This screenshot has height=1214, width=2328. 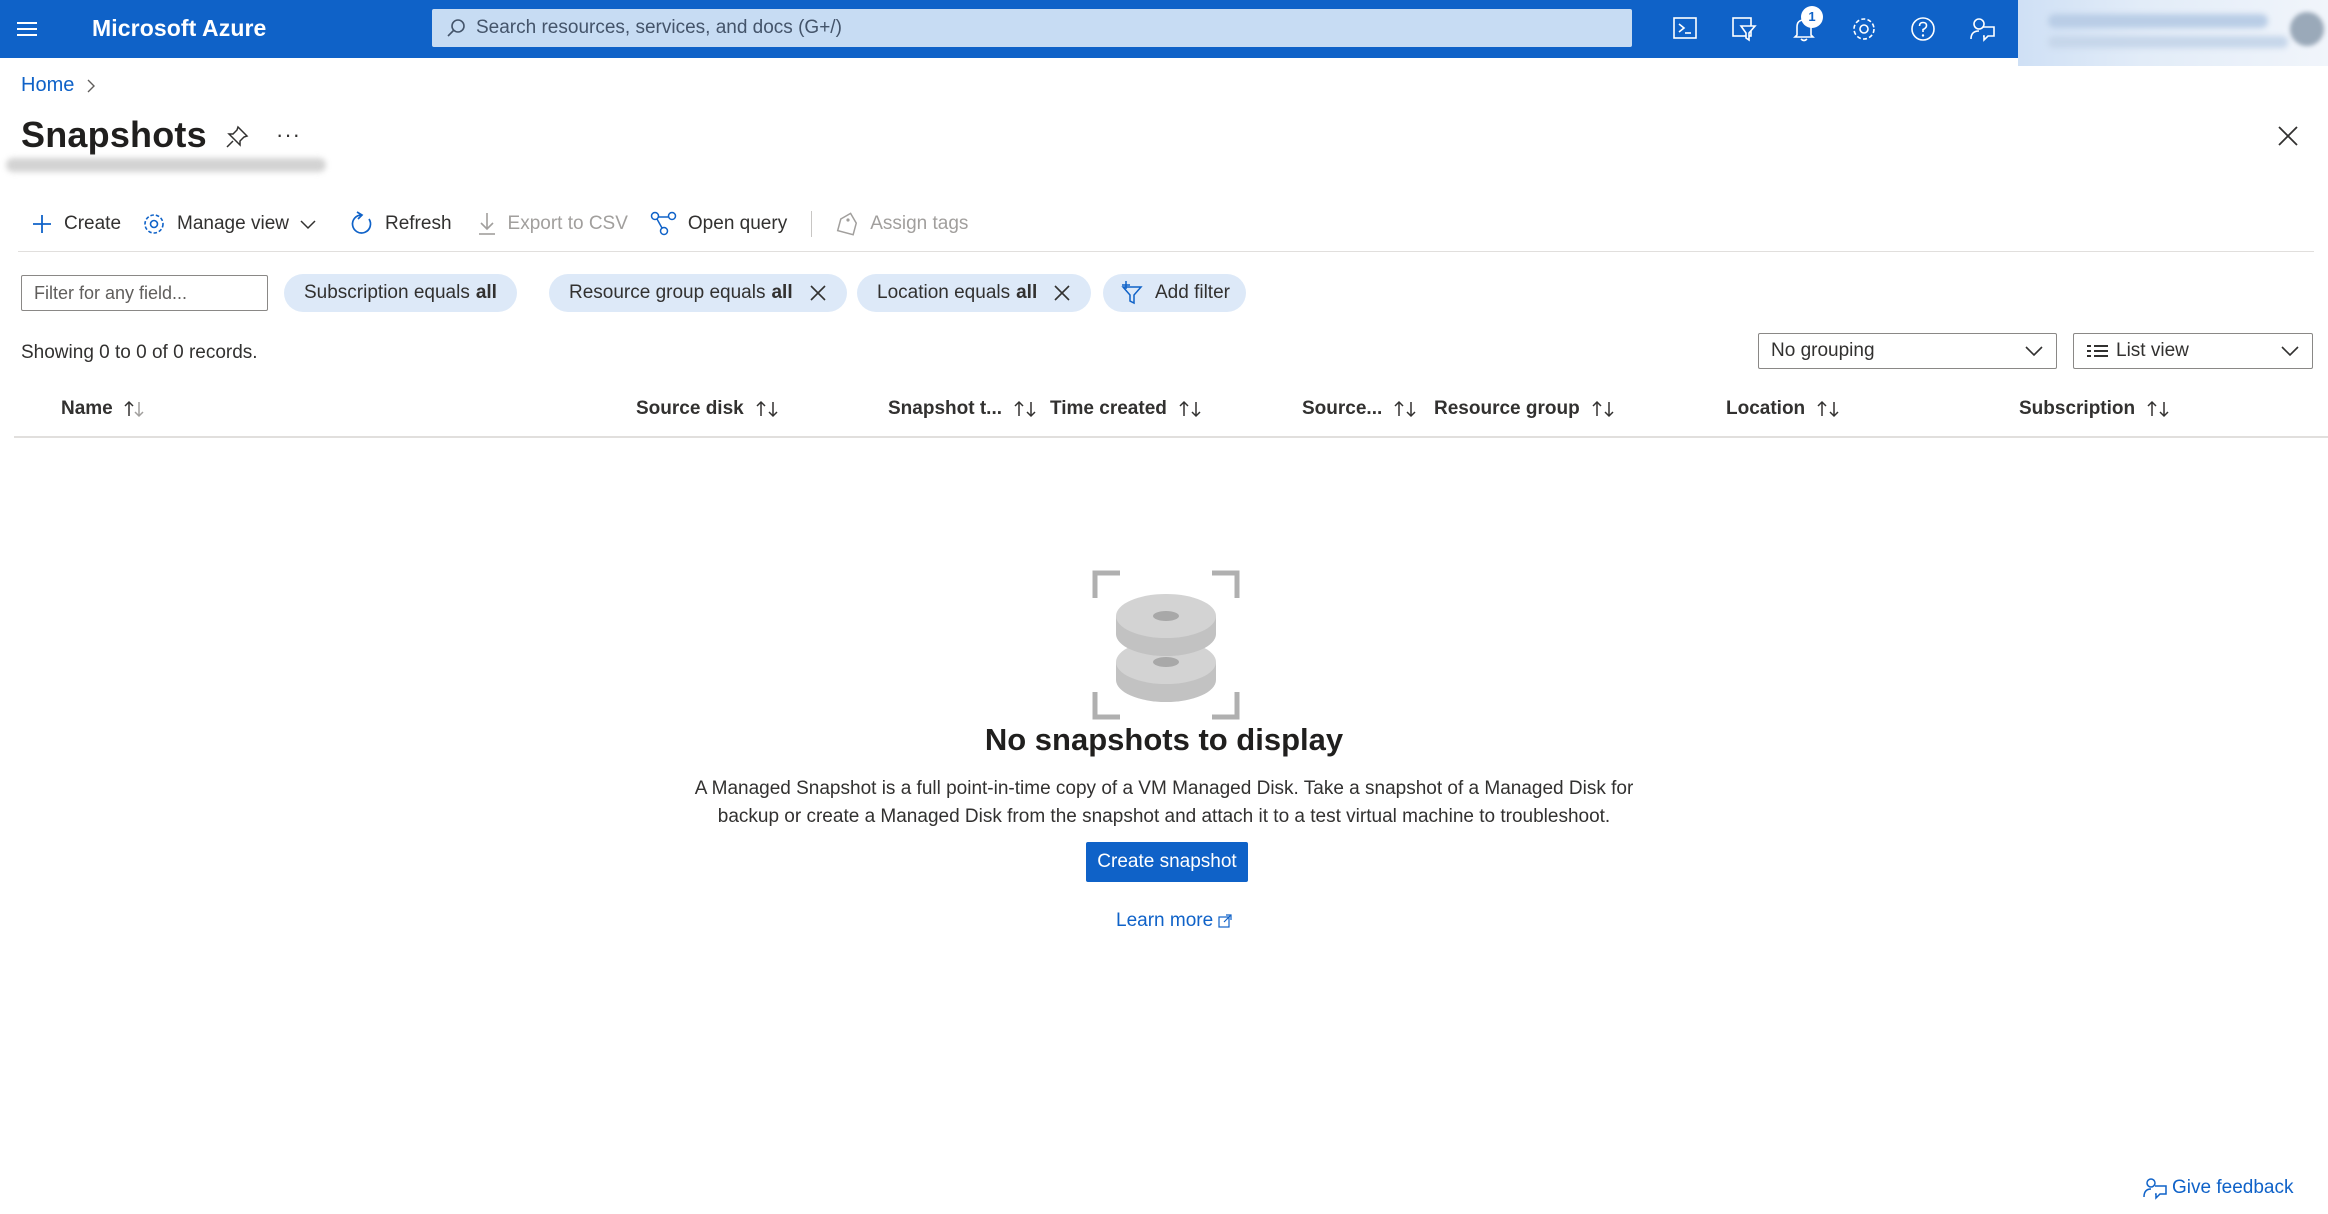 I want to click on column-header-source-disk: Source disk, so click(x=708, y=409).